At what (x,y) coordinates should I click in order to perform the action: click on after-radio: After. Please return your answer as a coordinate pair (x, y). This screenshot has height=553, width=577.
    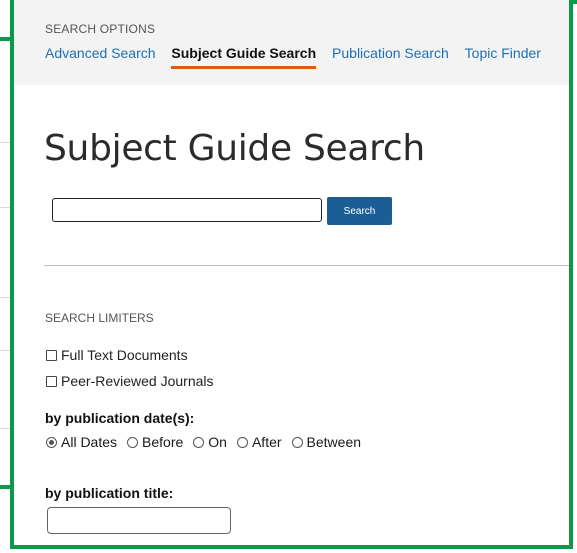
    Looking at the image, I should click on (259, 442).